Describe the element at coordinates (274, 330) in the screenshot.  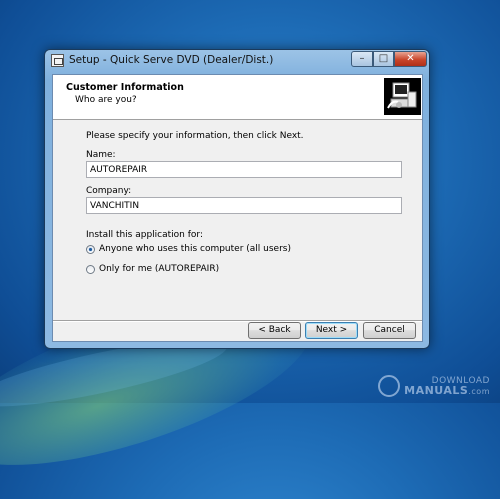
I see `back-button: < Back` at that location.